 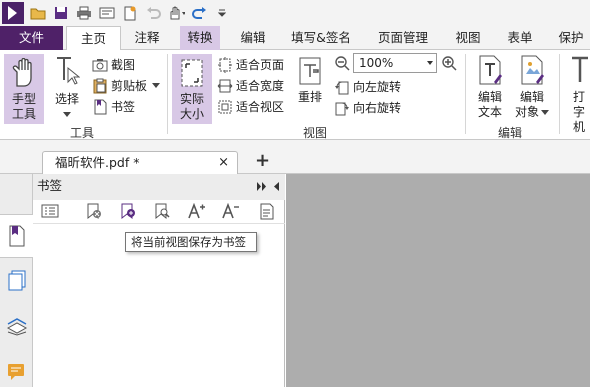 What do you see at coordinates (268, 211) in the screenshot?
I see `bookmark-properties-icon` at bounding box center [268, 211].